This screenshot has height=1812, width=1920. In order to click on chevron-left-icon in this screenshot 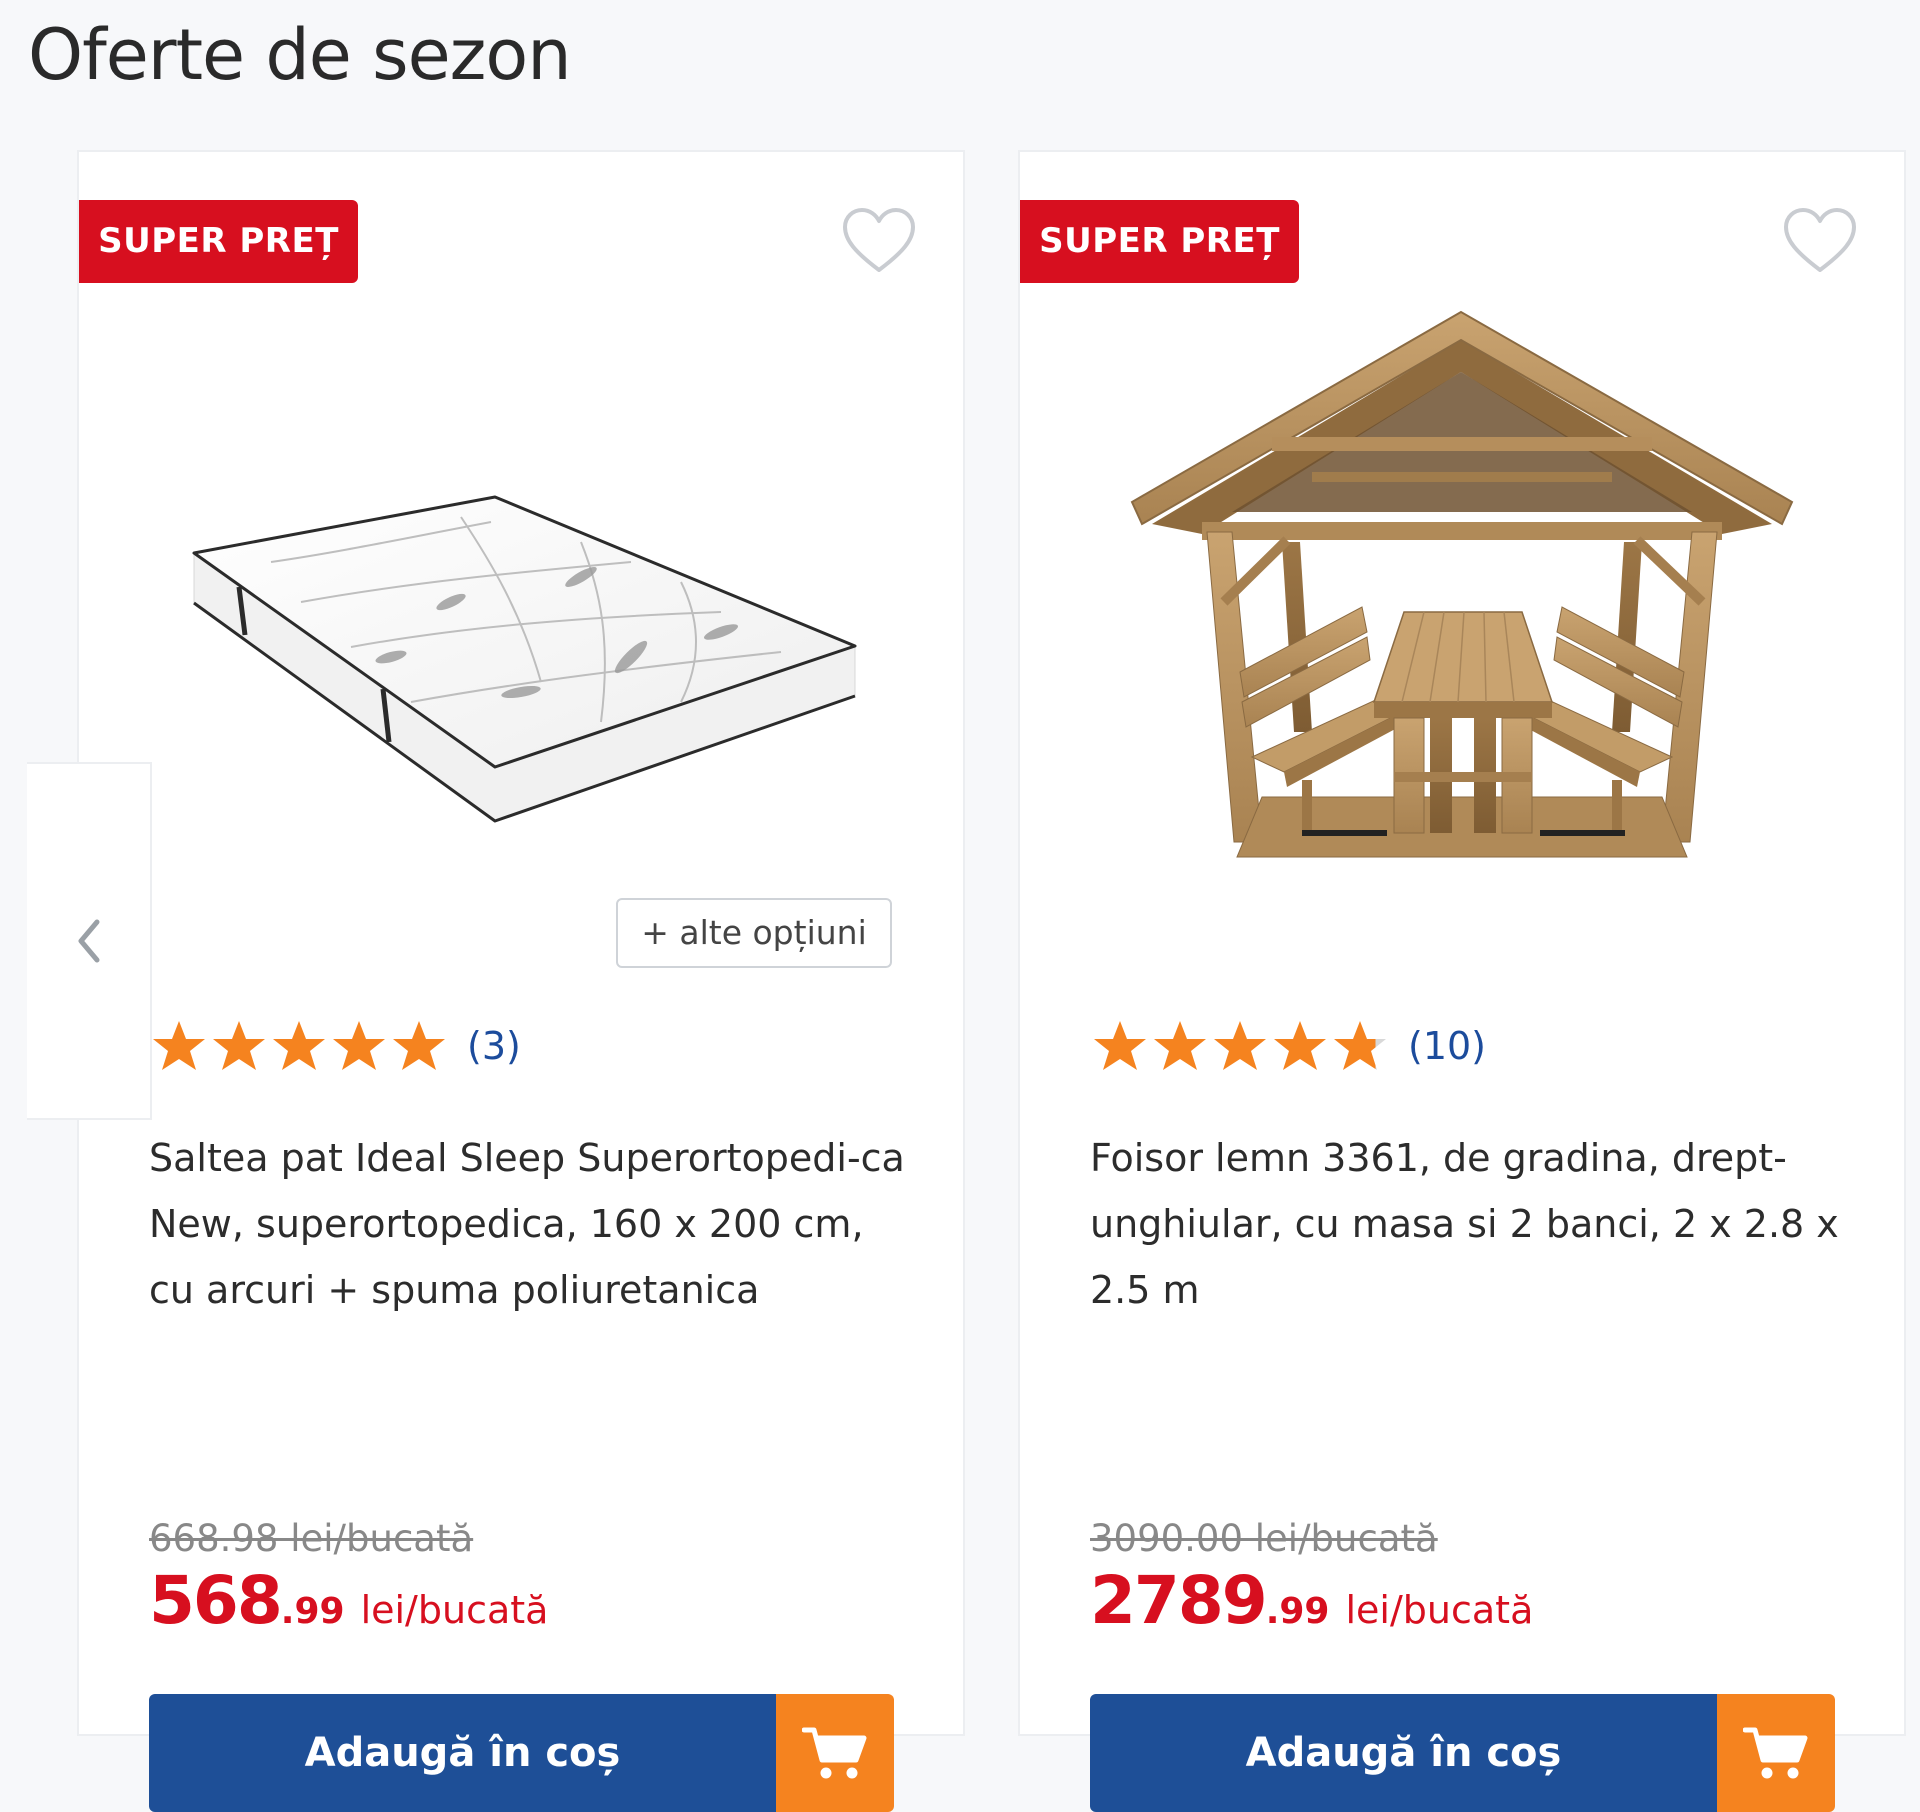, I will do `click(88, 941)`.